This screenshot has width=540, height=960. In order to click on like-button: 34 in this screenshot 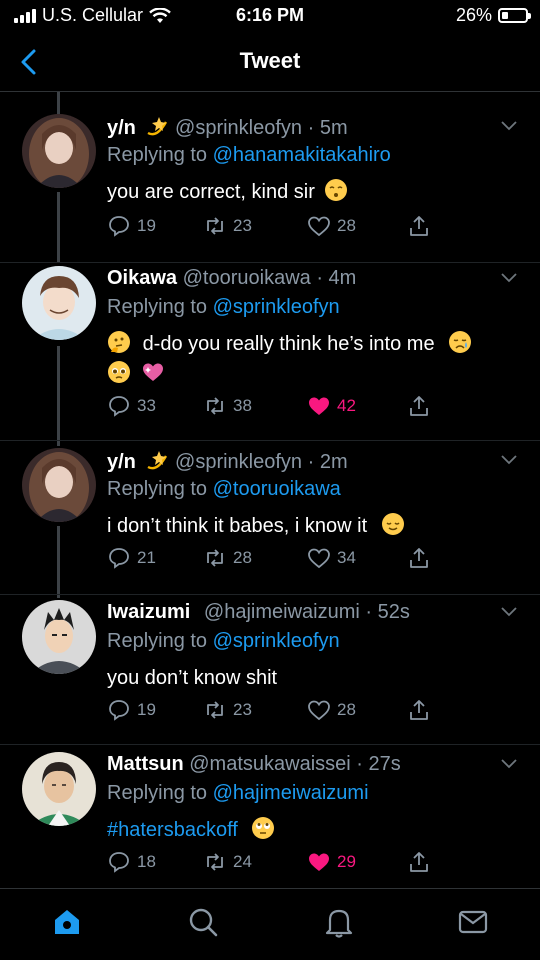, I will do `click(331, 558)`.